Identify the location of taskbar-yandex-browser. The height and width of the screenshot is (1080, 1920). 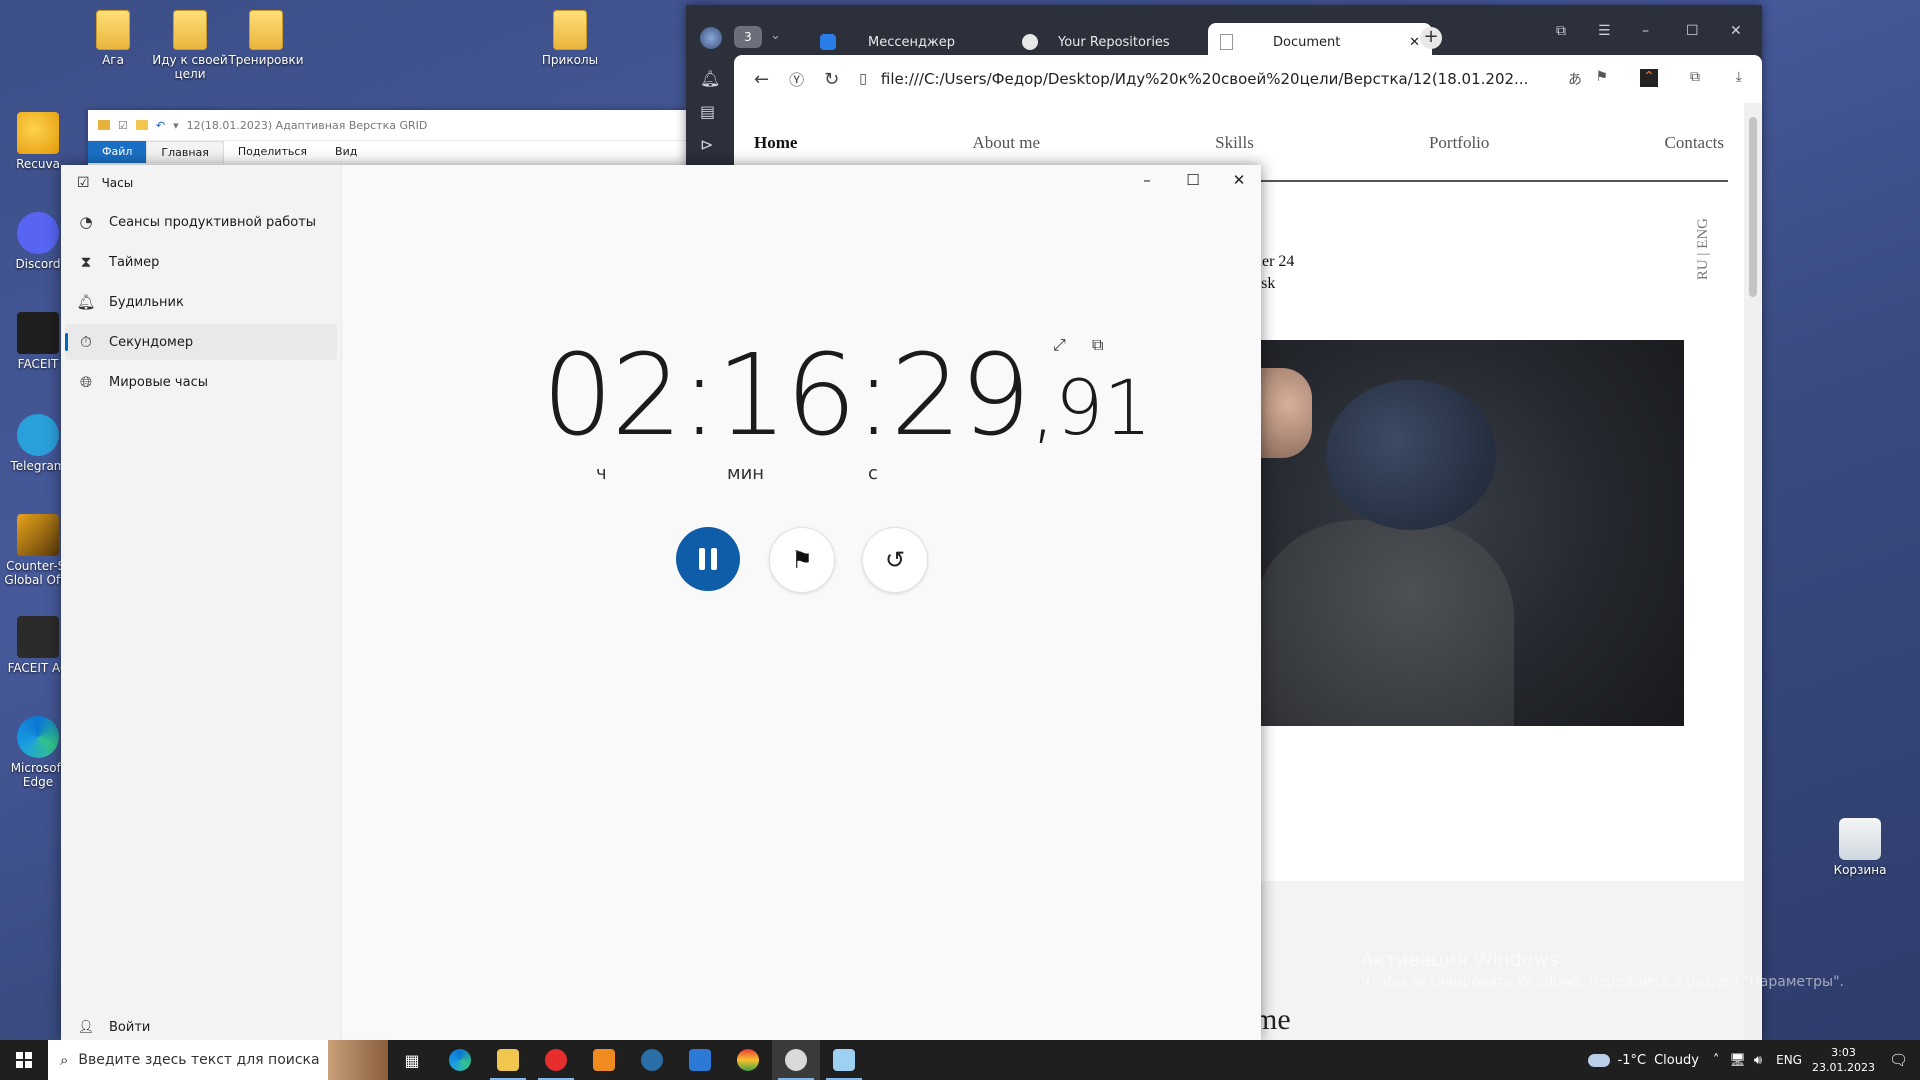
(556, 1060).